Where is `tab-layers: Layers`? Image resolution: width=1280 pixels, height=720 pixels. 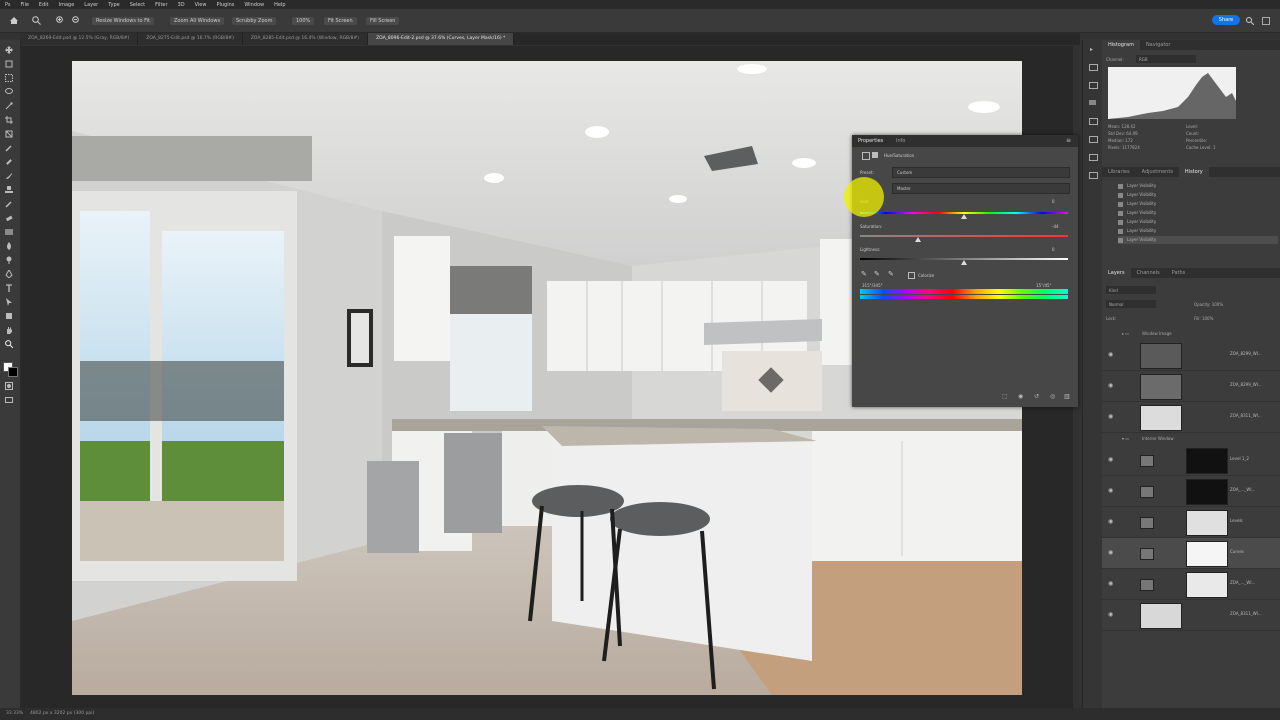
tab-layers: Layers is located at coordinates (1116, 273).